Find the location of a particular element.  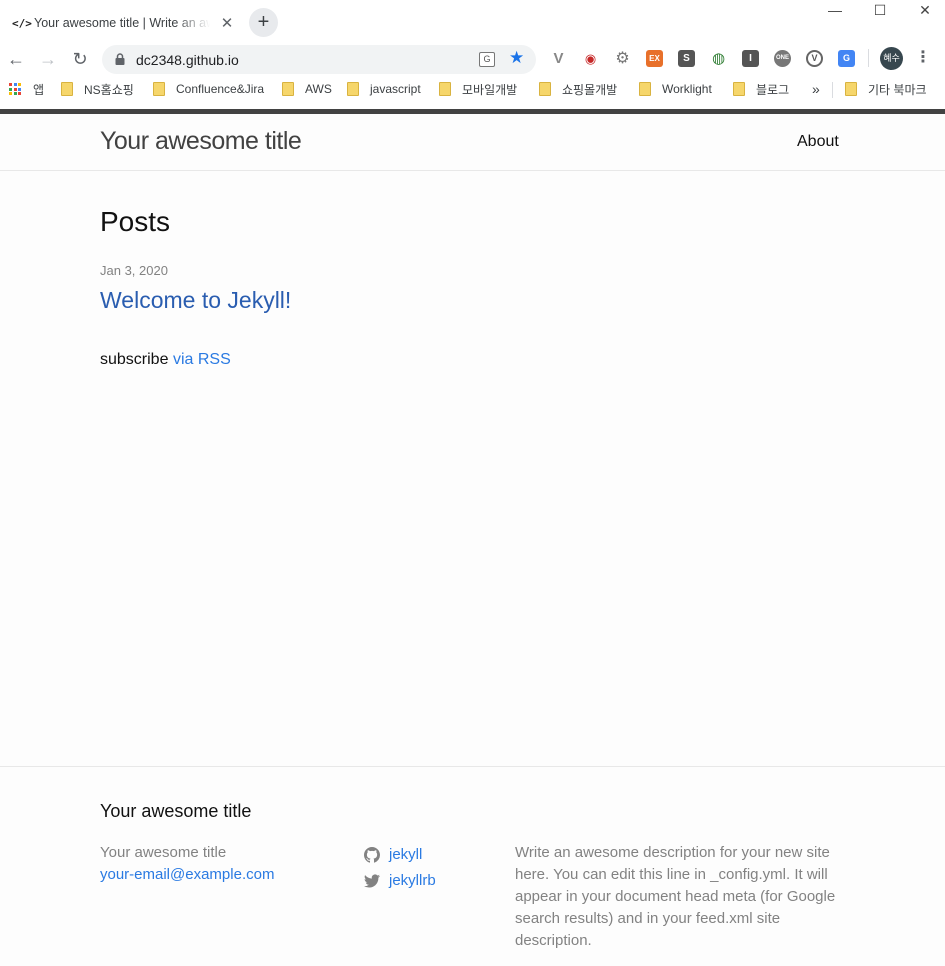

github-link: jekyll is located at coordinates (405, 855).